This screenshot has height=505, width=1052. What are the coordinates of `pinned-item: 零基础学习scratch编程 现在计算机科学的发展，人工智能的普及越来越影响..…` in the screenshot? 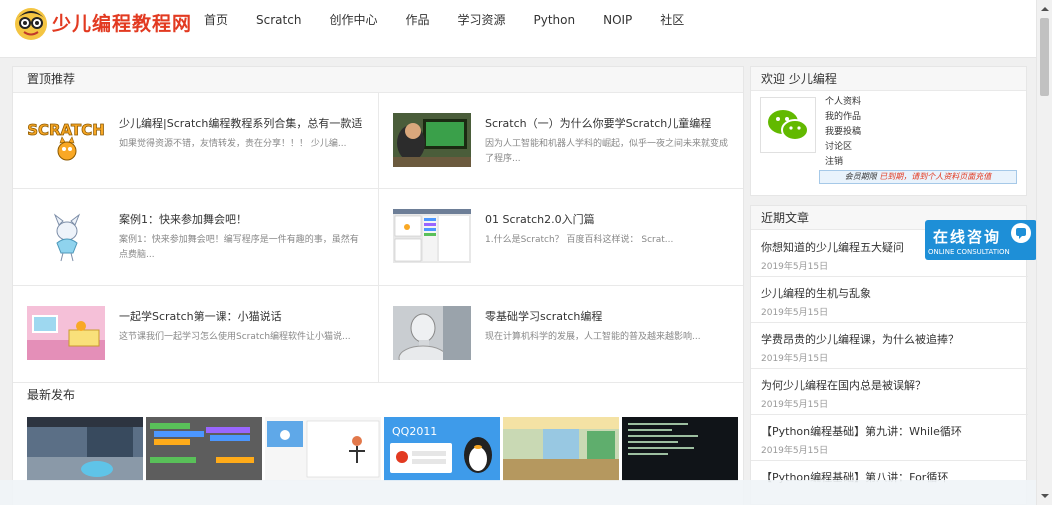 It's located at (560, 334).